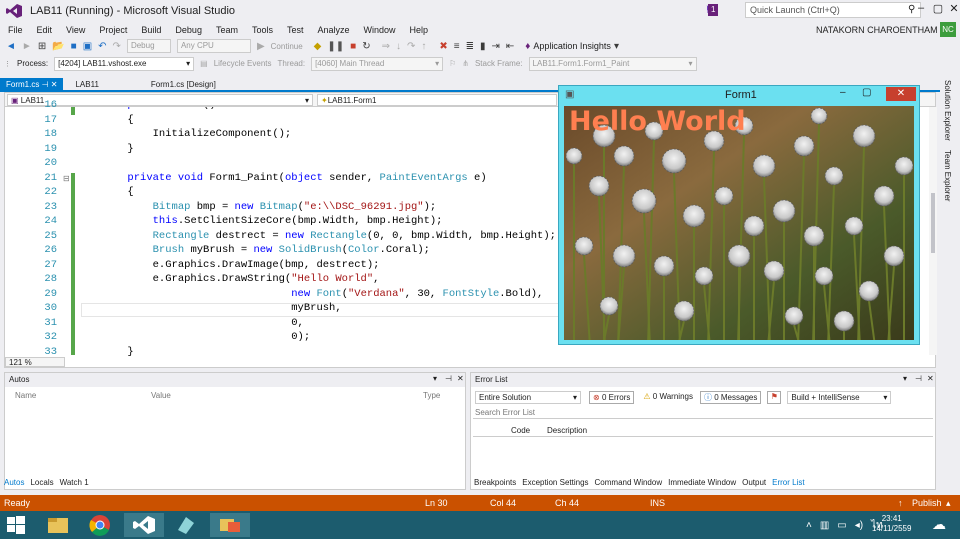 The height and width of the screenshot is (539, 960). I want to click on code-line: e.Graphics.DrawString("Hello World",, so click(228, 279).